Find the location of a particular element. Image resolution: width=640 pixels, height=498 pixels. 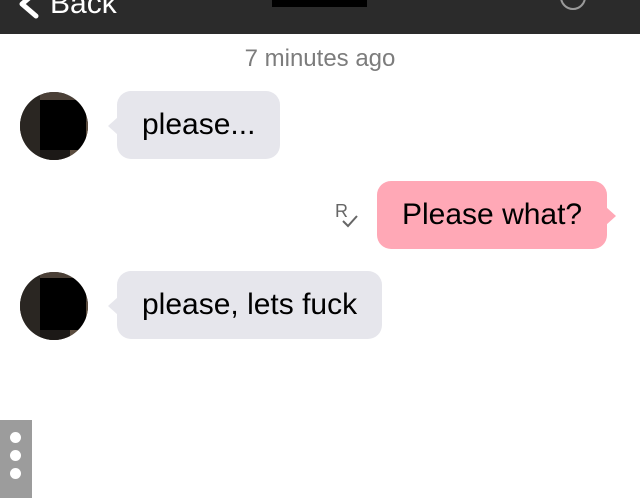

message-text: Please what? is located at coordinates (492, 214).